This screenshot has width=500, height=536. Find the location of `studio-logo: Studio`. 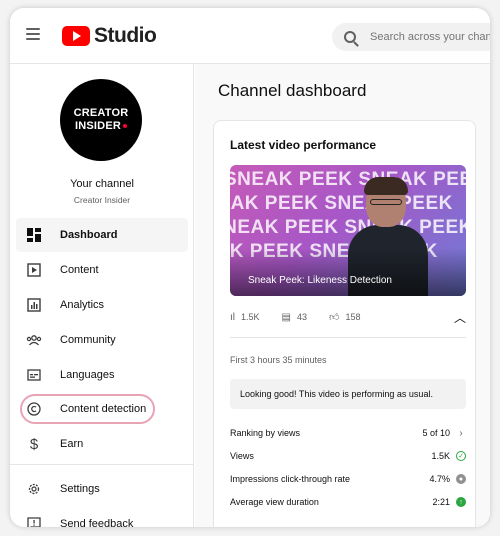

studio-logo: Studio is located at coordinates (109, 36).